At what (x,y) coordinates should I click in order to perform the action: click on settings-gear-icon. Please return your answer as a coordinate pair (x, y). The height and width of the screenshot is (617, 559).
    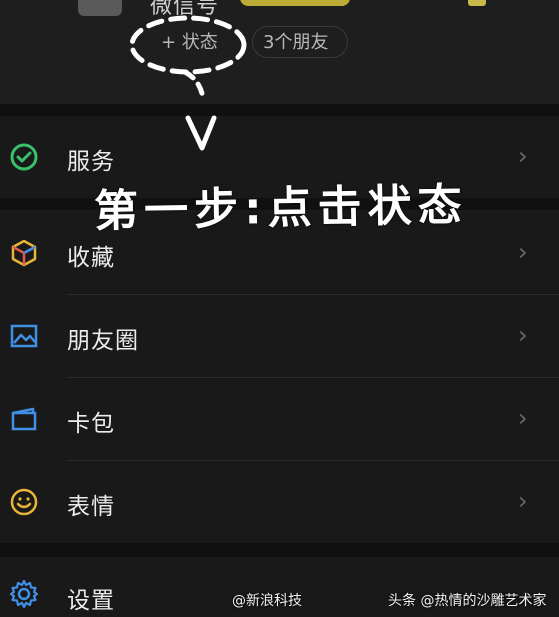
    Looking at the image, I should click on (24, 594).